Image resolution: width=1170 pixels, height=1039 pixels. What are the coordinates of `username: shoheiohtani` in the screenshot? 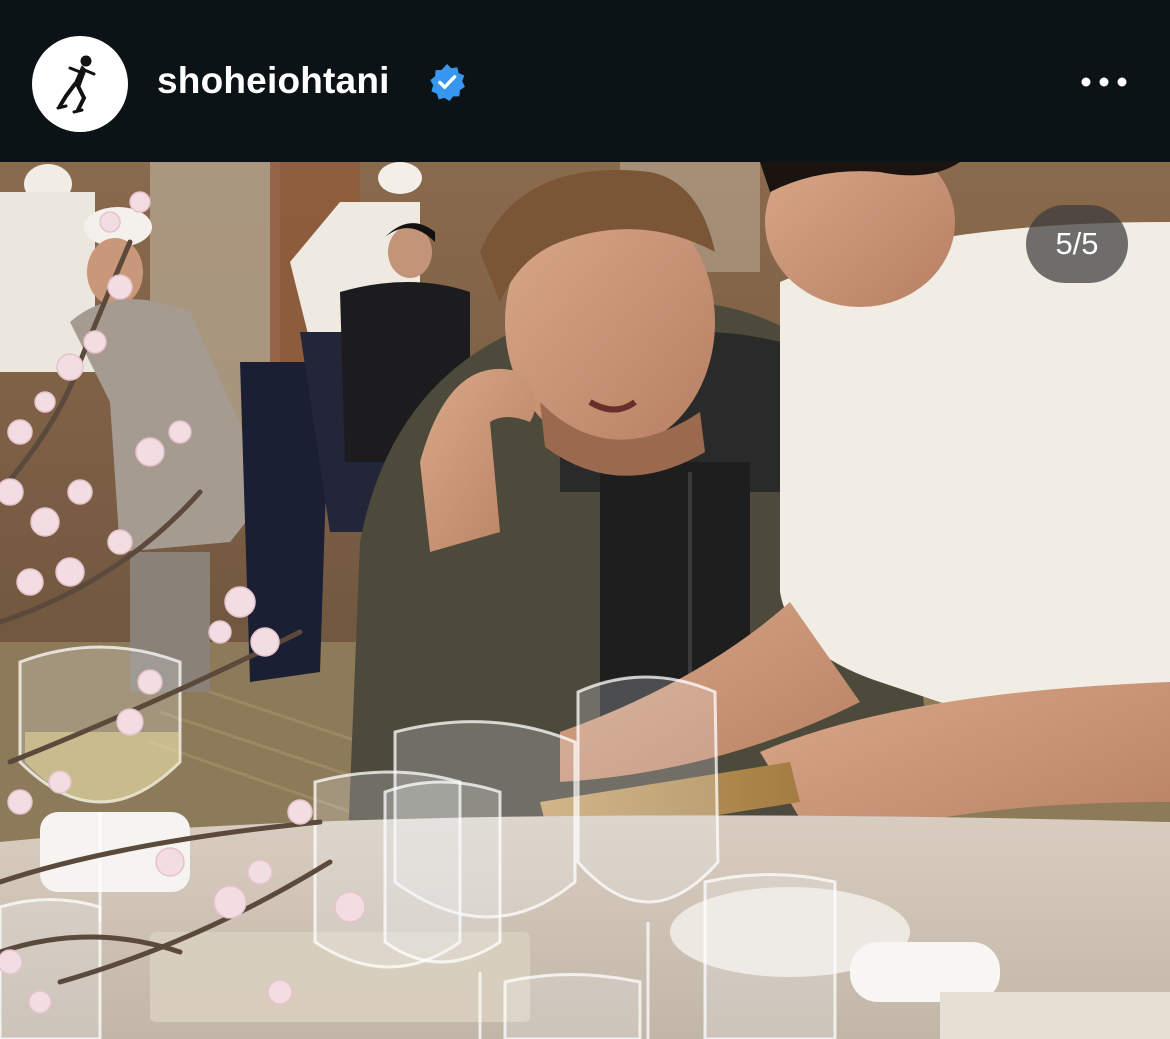 It's located at (273, 81).